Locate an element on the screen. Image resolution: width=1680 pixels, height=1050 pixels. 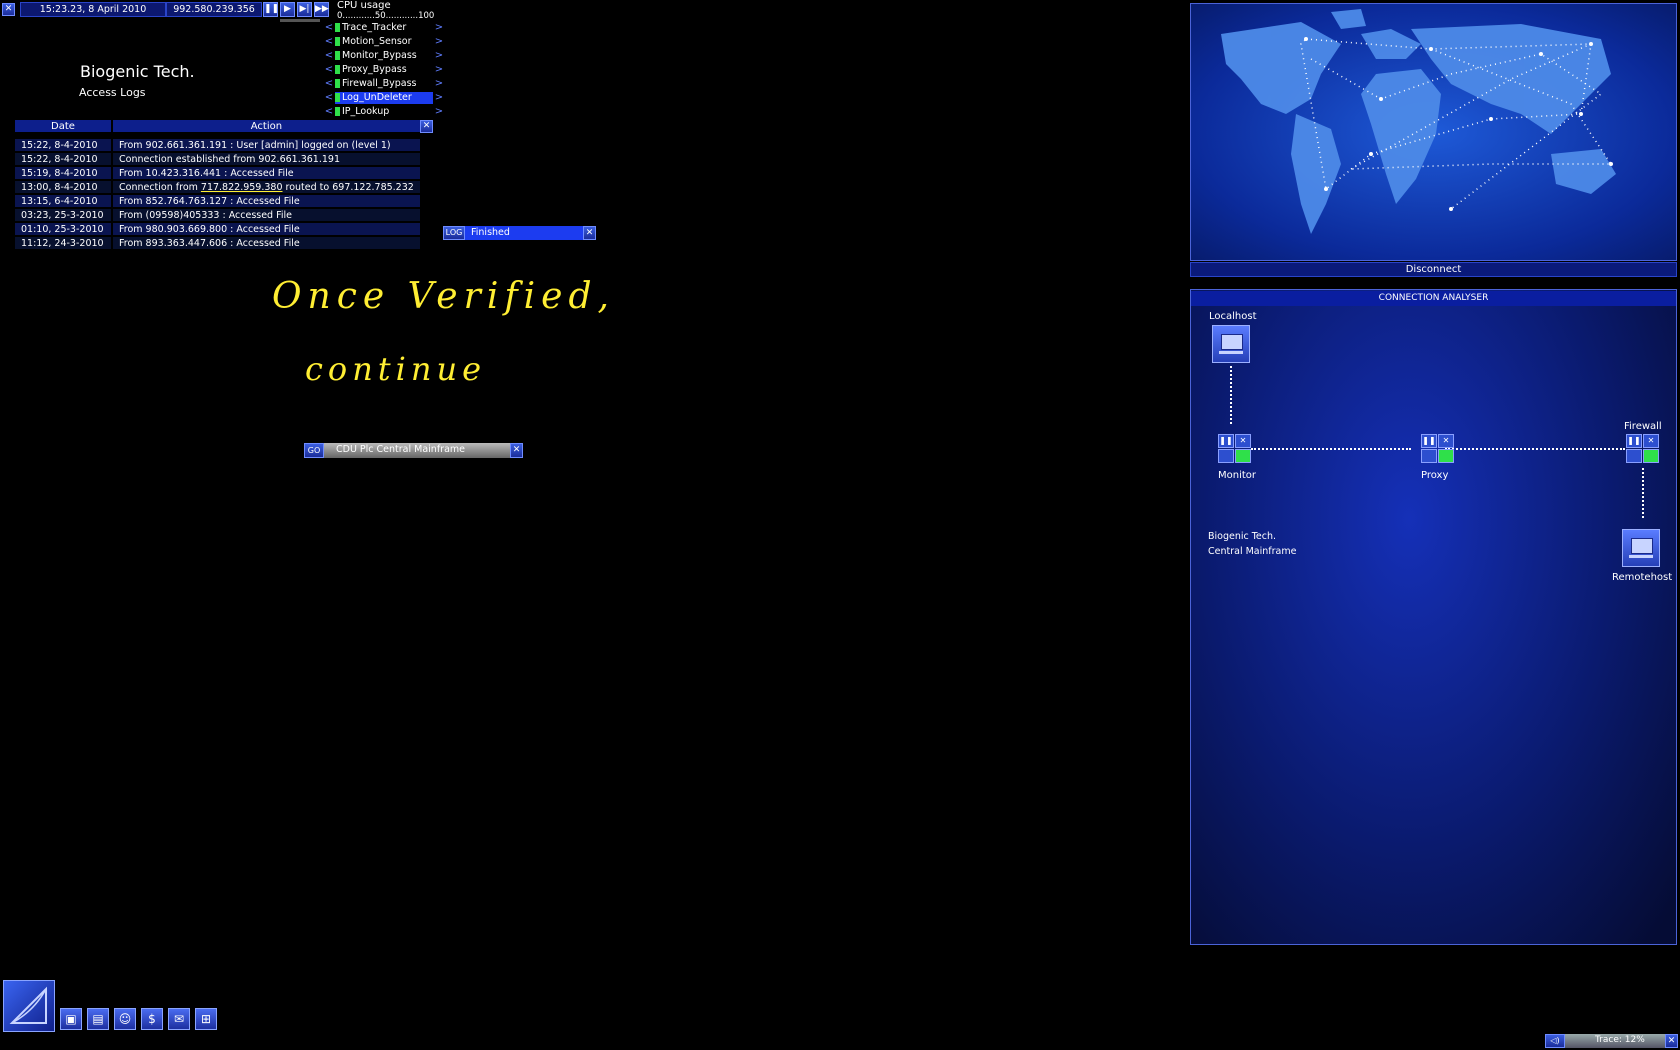
program-row: < Proxy_Bypass > is located at coordinates (385, 70).